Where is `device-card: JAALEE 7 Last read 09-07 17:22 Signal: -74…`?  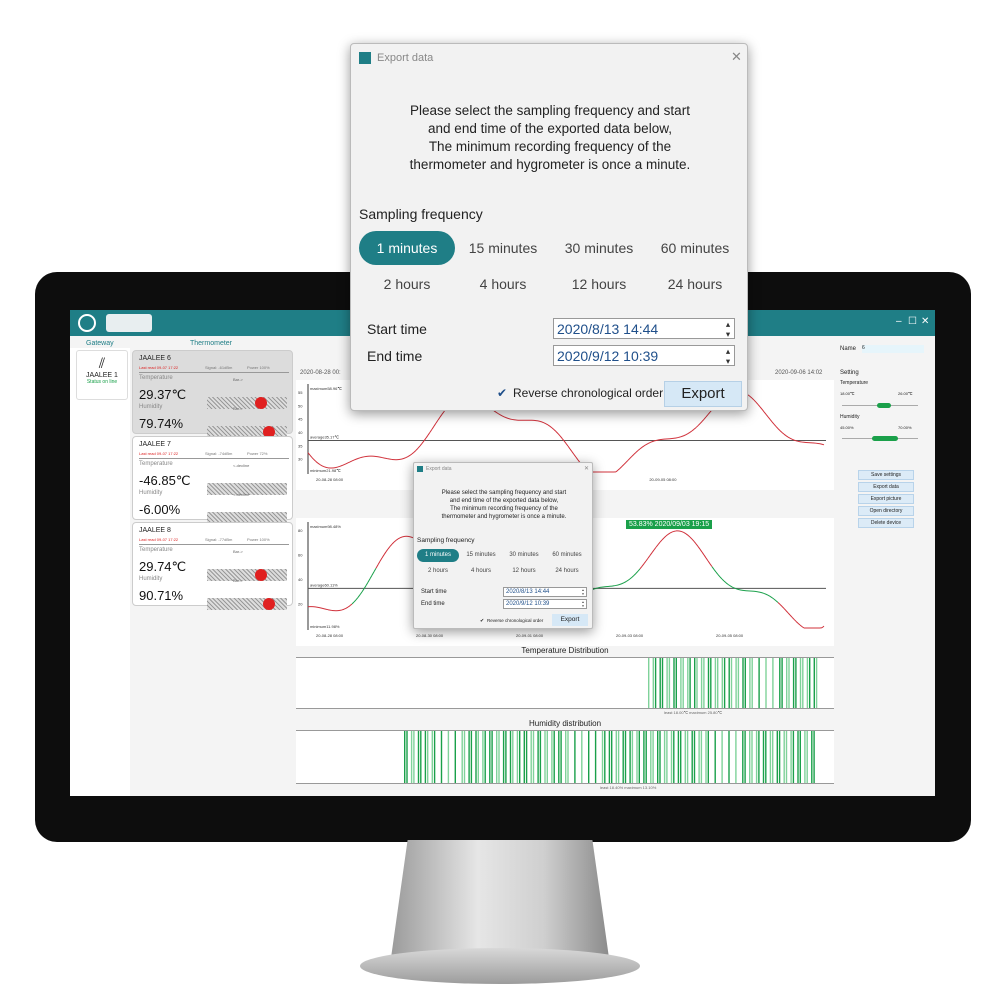
device-card: JAALEE 7 Last read 09-07 17:22 Signal: -74… is located at coordinates (212, 480).